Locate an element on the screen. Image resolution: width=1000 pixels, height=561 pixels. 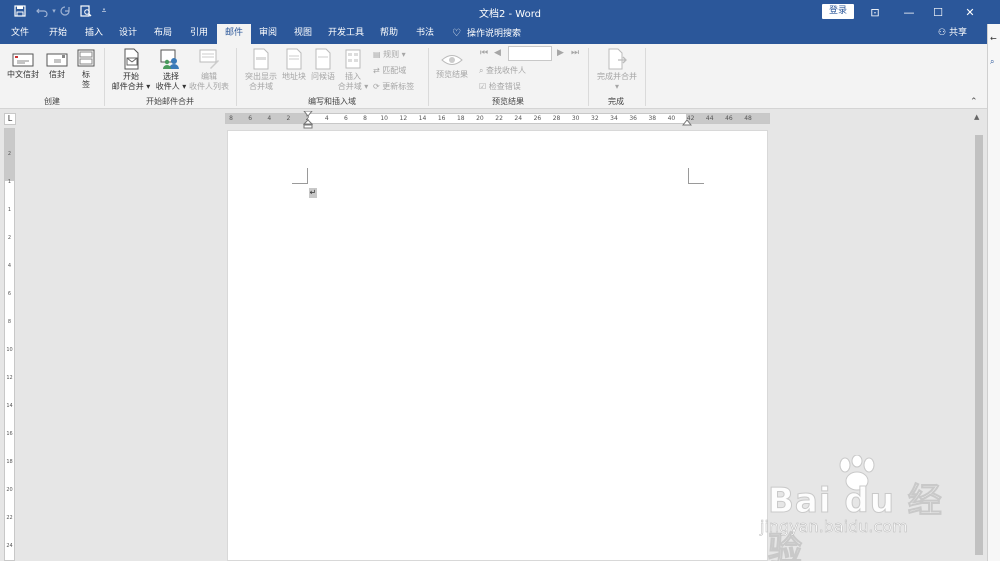
baidu-jingyan-watermark: Bai du 经验 jingyan.baidu.com is located at coordinates (860, 508).